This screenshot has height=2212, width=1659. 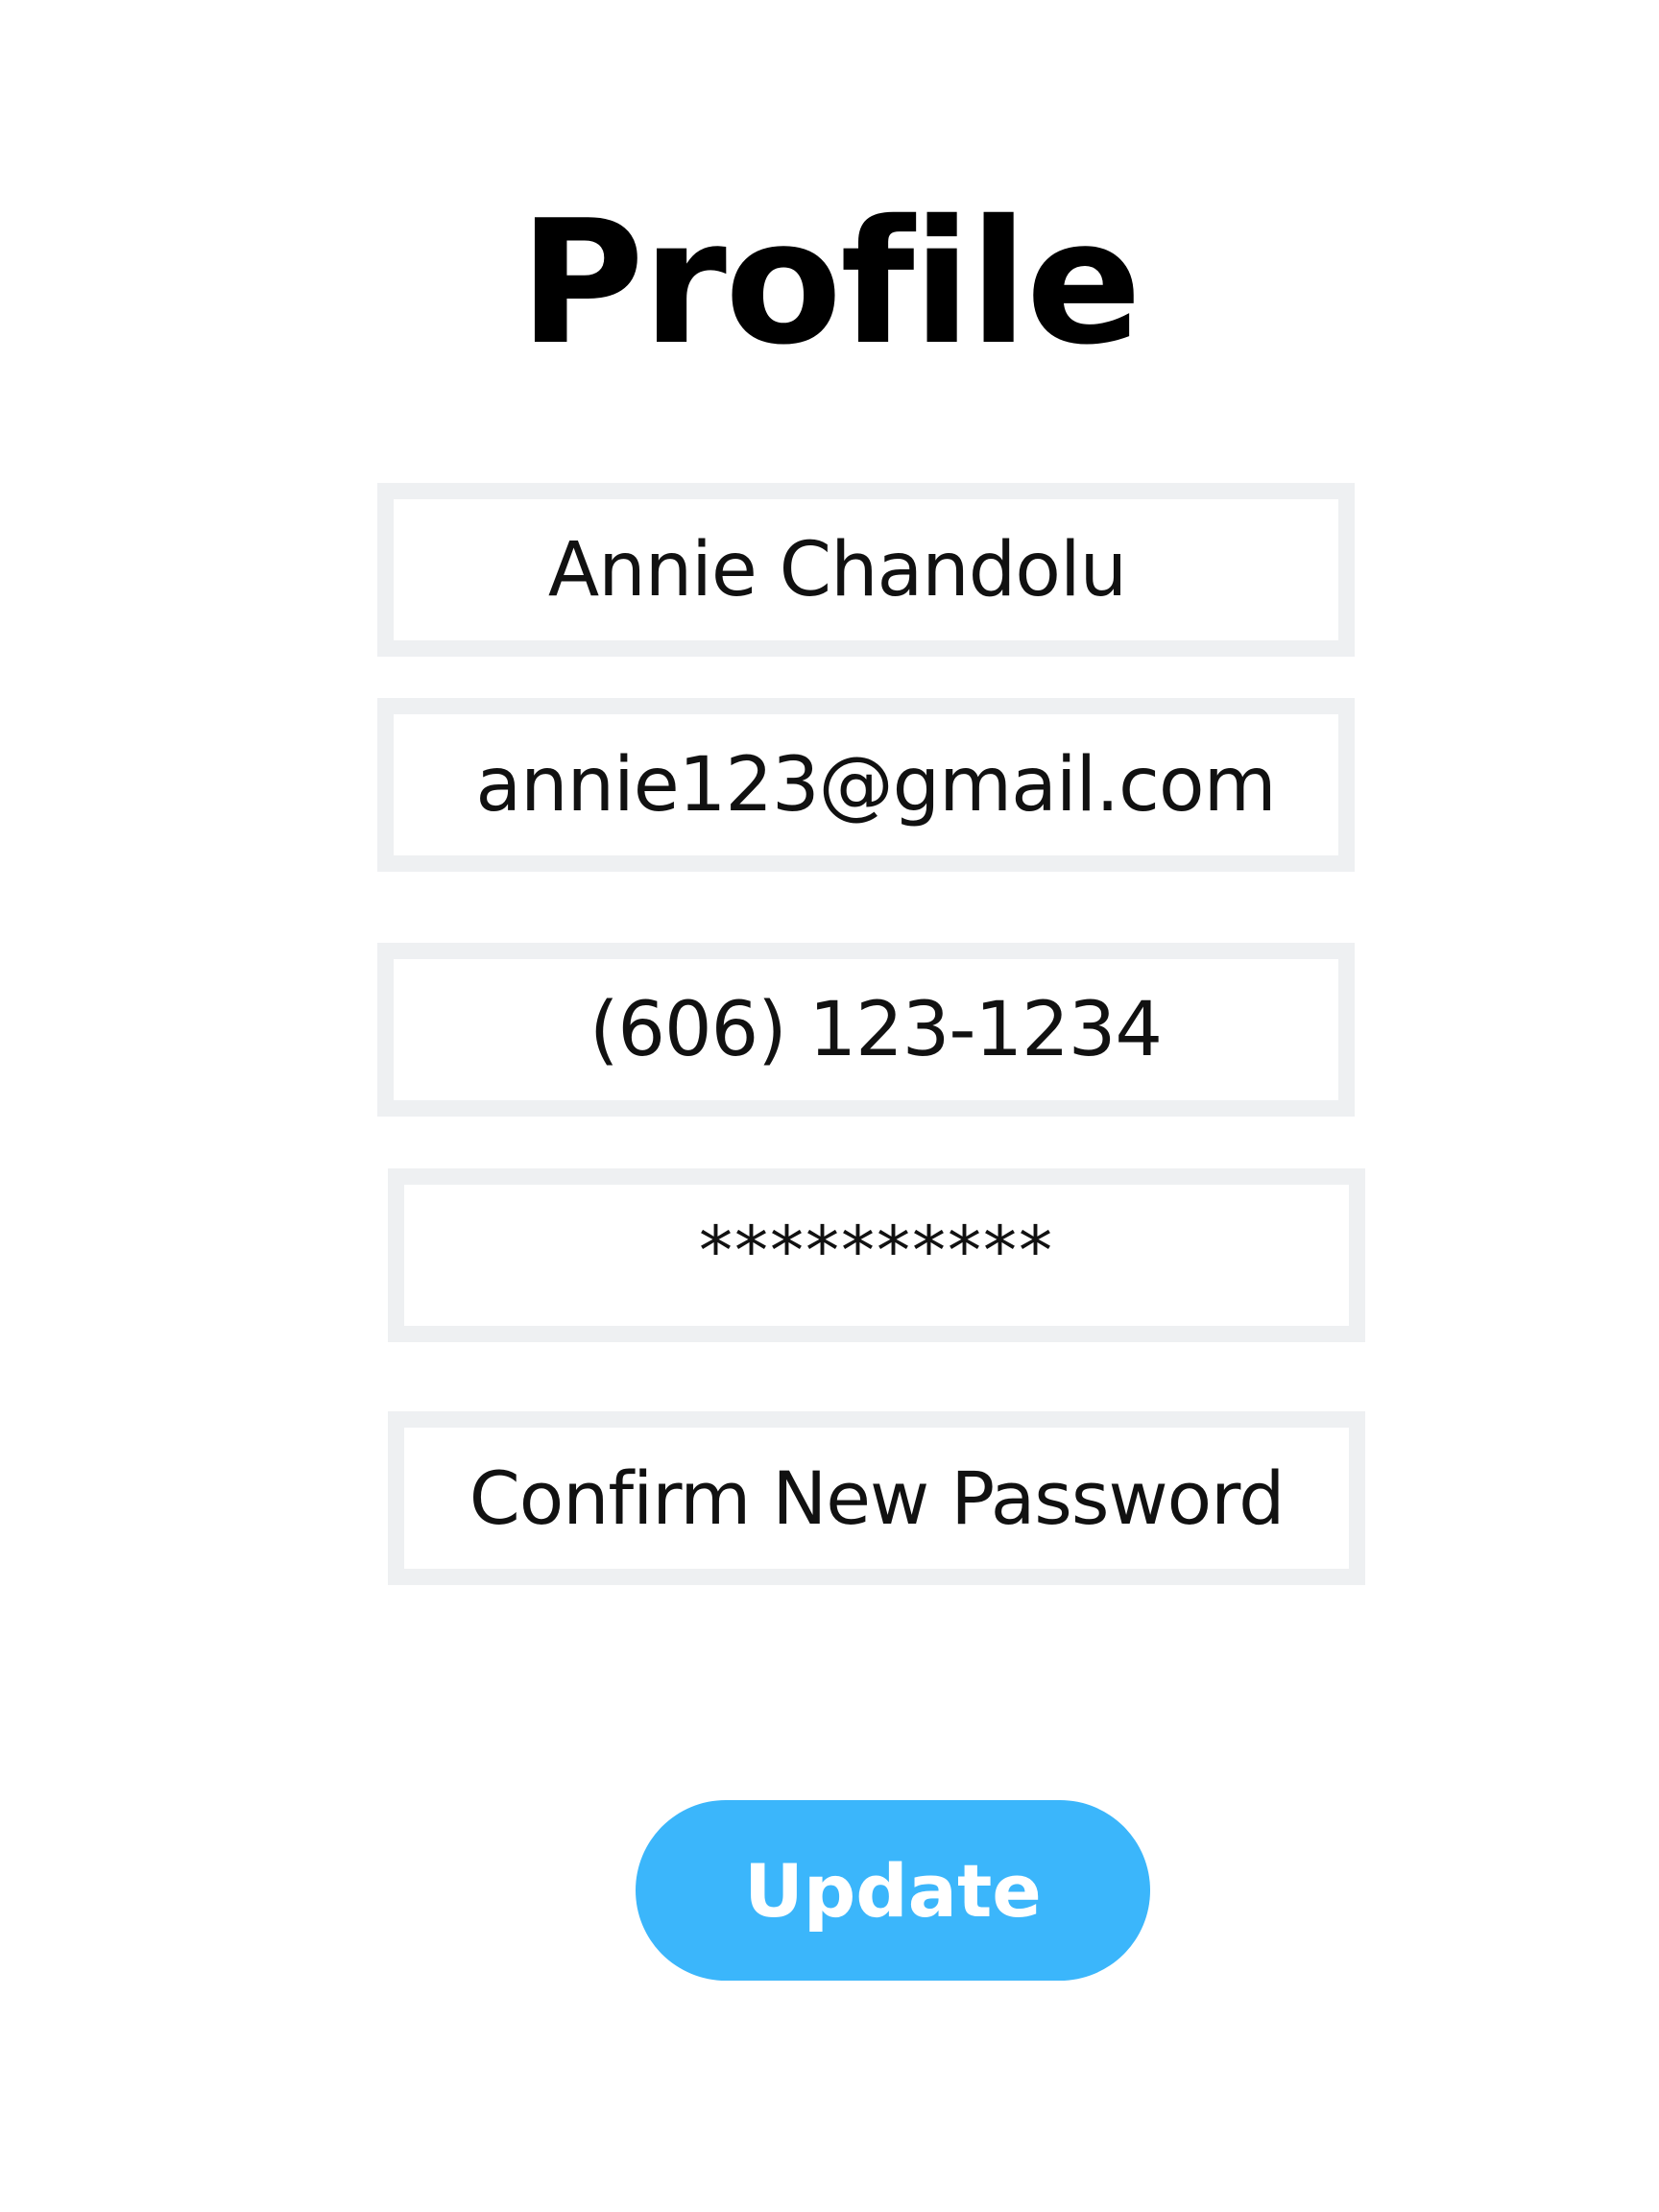 I want to click on new-password-field-value: **********, so click(x=876, y=1250).